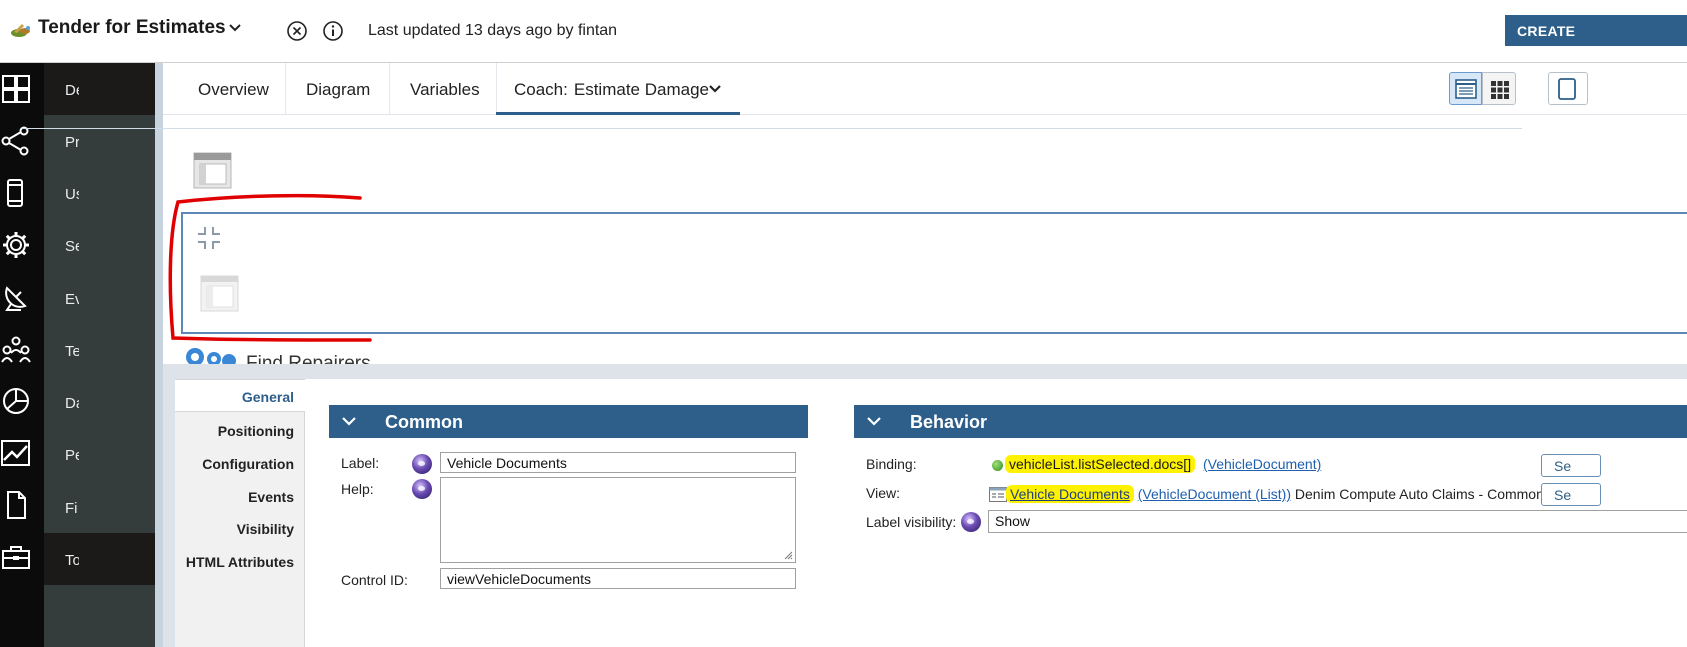 The image size is (1687, 647). I want to click on trend-chart-icon, so click(16, 453).